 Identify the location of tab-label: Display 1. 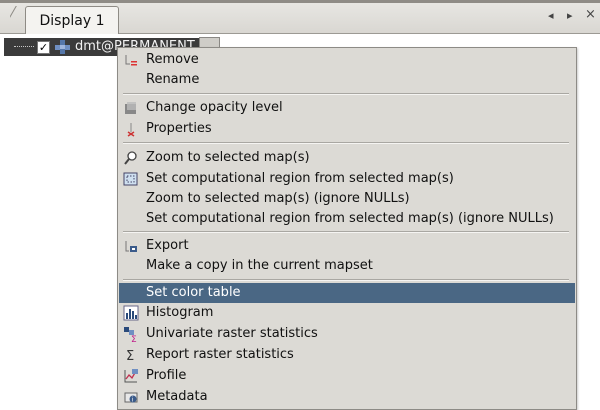
(72, 20).